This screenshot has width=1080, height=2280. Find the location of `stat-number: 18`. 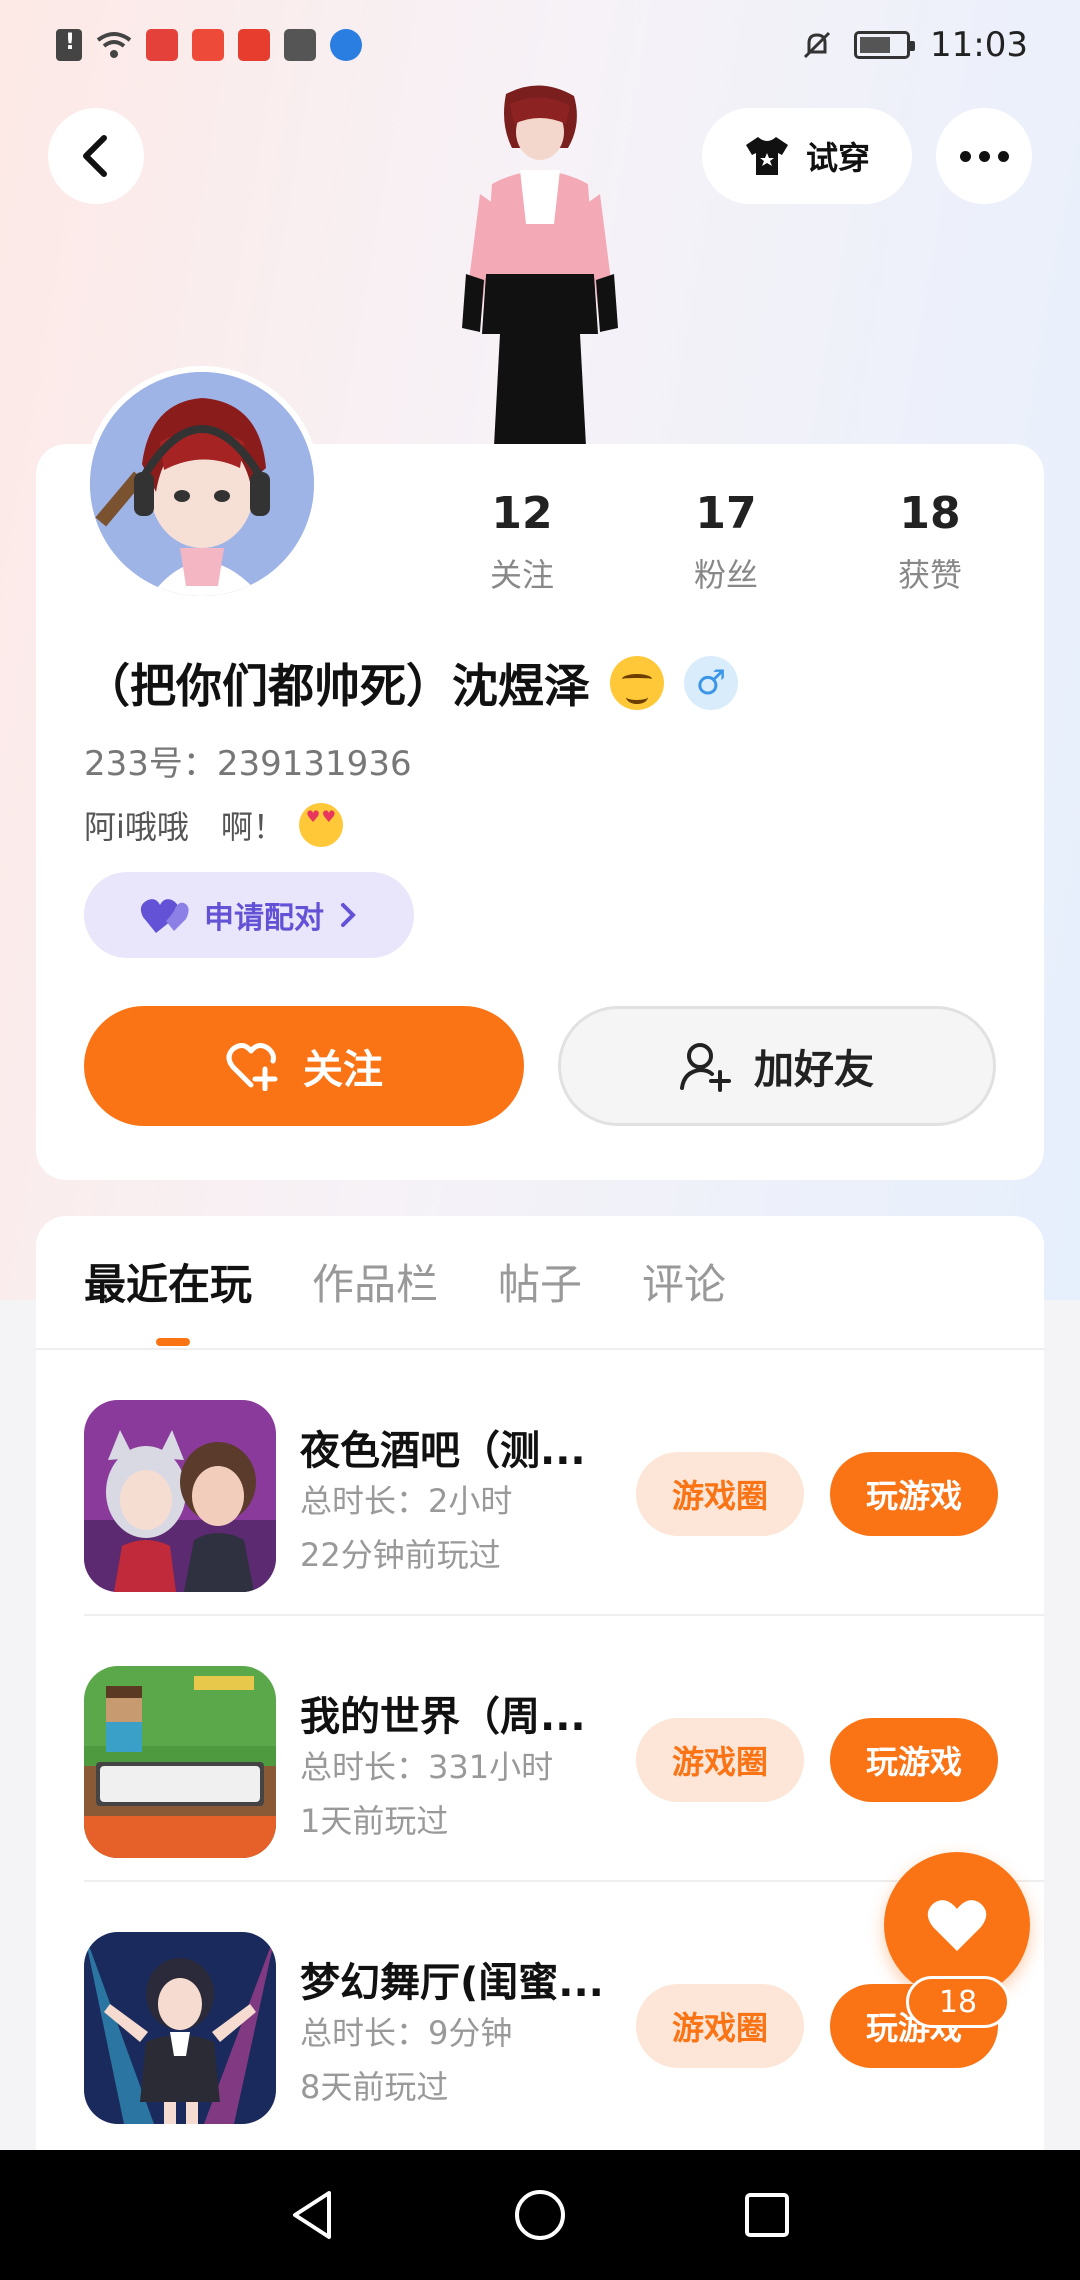

stat-number: 18 is located at coordinates (930, 513).